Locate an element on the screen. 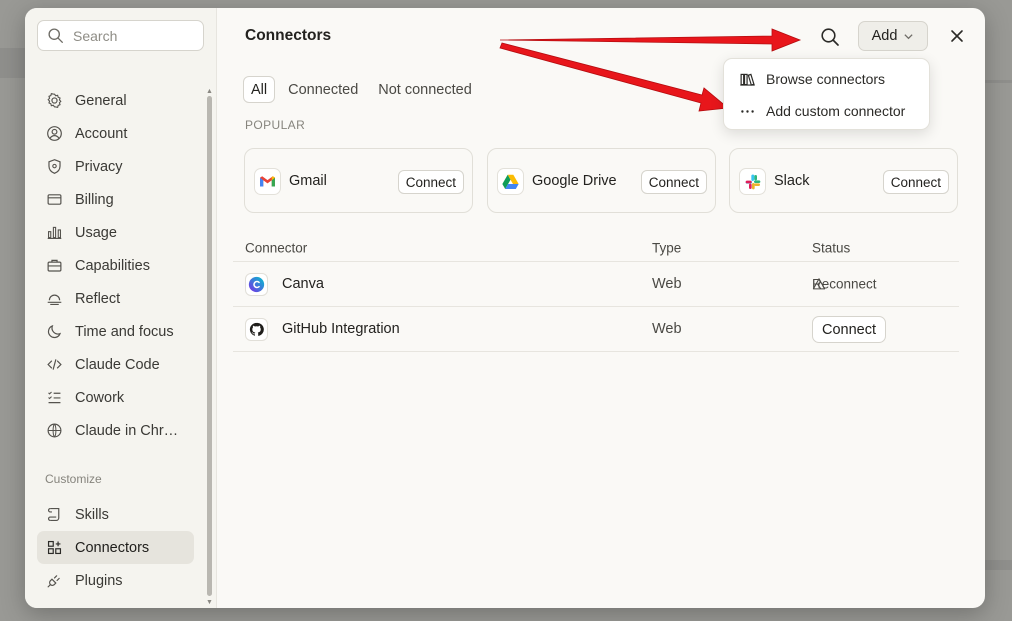 The height and width of the screenshot is (621, 1012). connector-filter-tabs: All Connected Not connected is located at coordinates (361, 89).